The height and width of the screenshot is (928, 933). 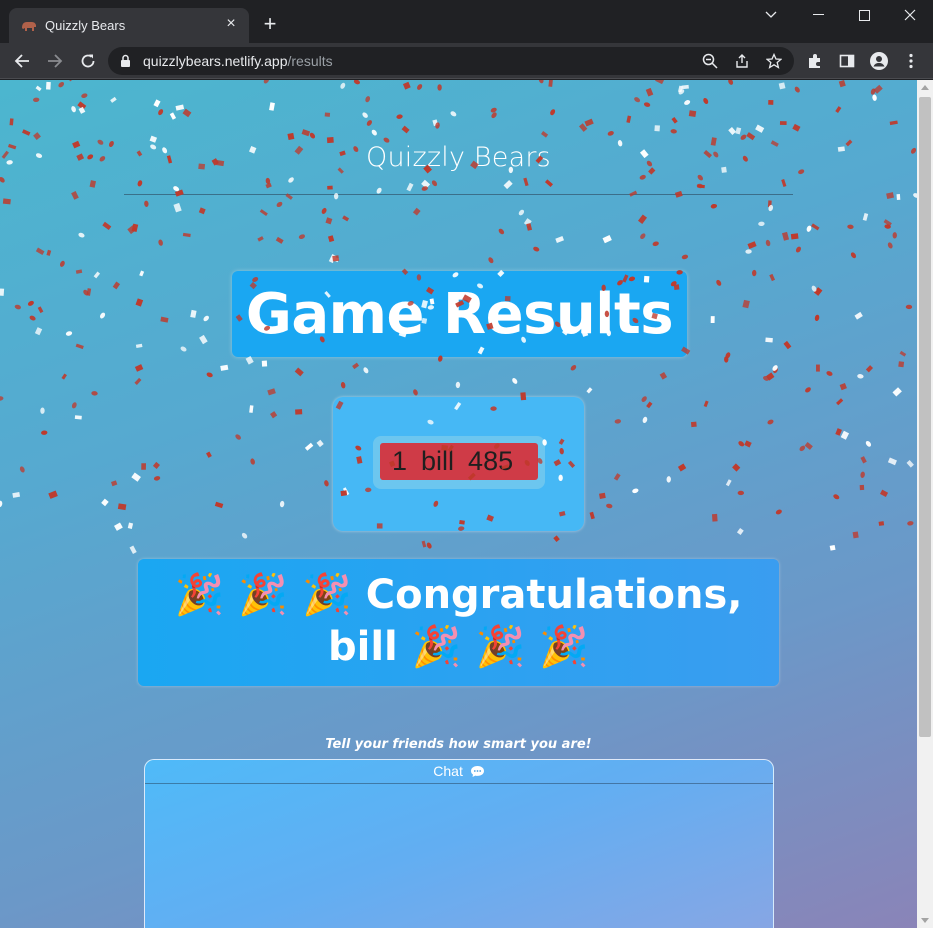 I want to click on site-brand-title: Quizzly Bears, so click(x=458, y=157).